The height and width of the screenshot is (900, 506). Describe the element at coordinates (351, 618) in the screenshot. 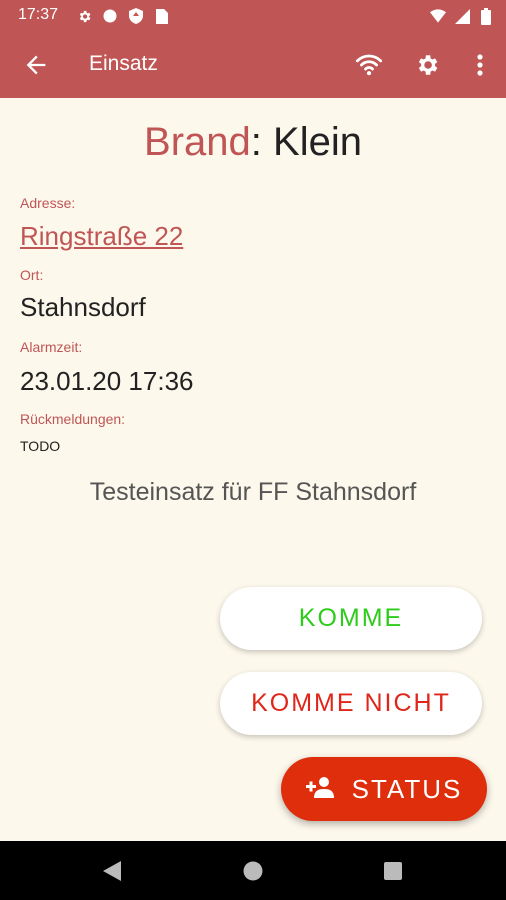

I see `komme-button: KOMME` at that location.